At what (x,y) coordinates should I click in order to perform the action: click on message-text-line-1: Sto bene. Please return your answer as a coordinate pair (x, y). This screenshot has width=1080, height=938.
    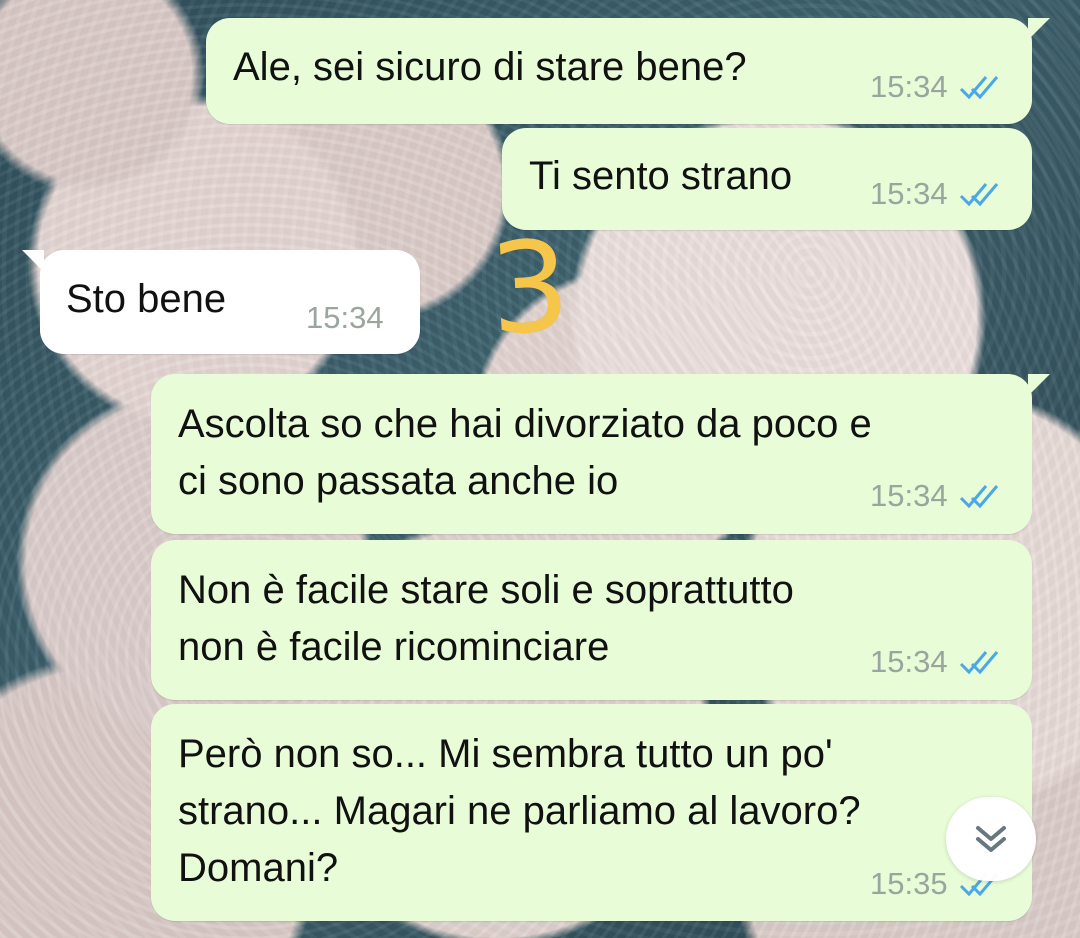
    Looking at the image, I should click on (146, 299).